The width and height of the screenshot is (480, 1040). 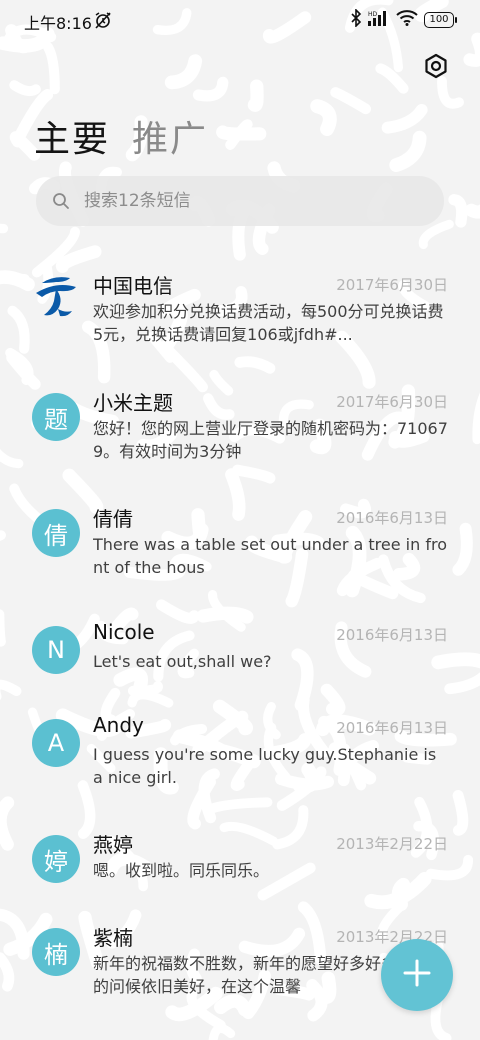 I want to click on avatar: A, so click(x=56, y=743).